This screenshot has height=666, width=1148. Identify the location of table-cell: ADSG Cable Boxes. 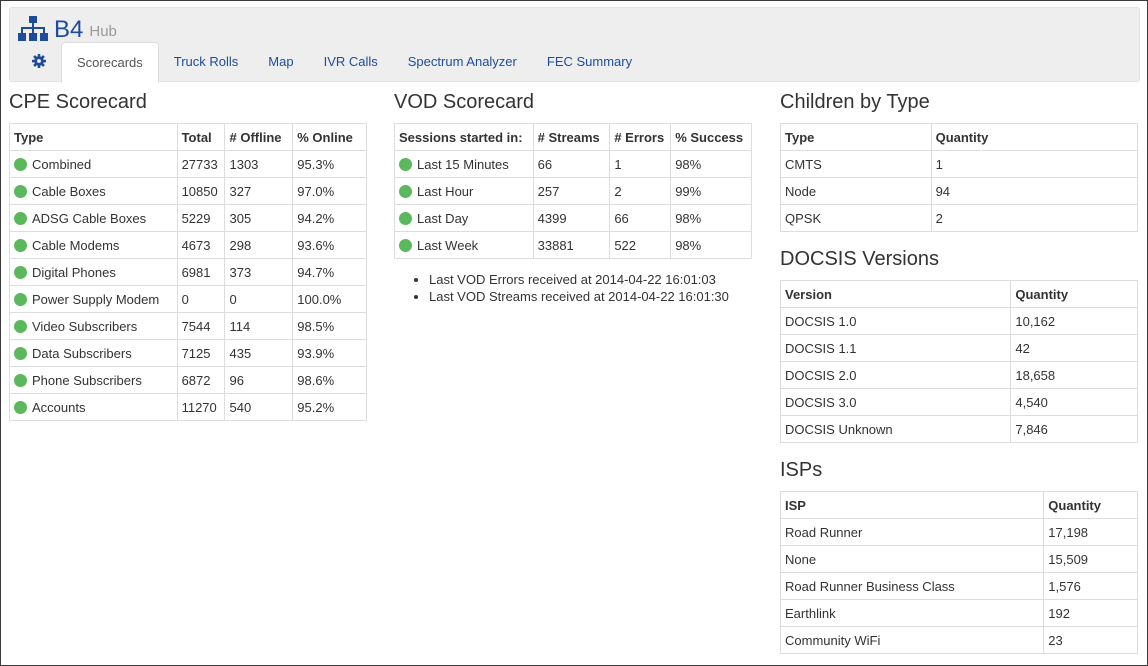
(93, 218).